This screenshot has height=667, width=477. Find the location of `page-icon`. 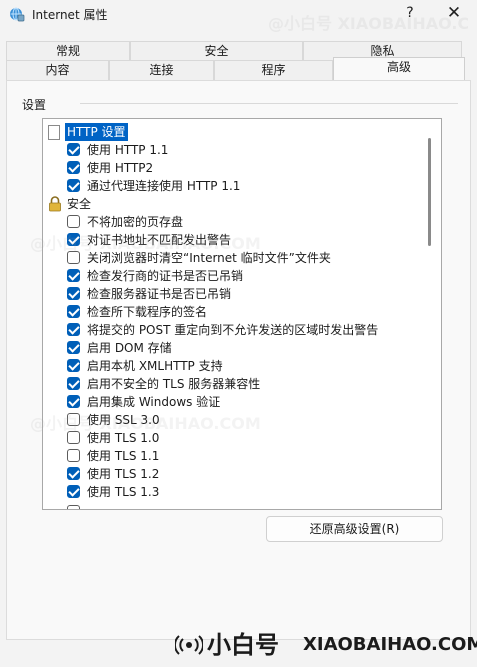

page-icon is located at coordinates (54, 132).